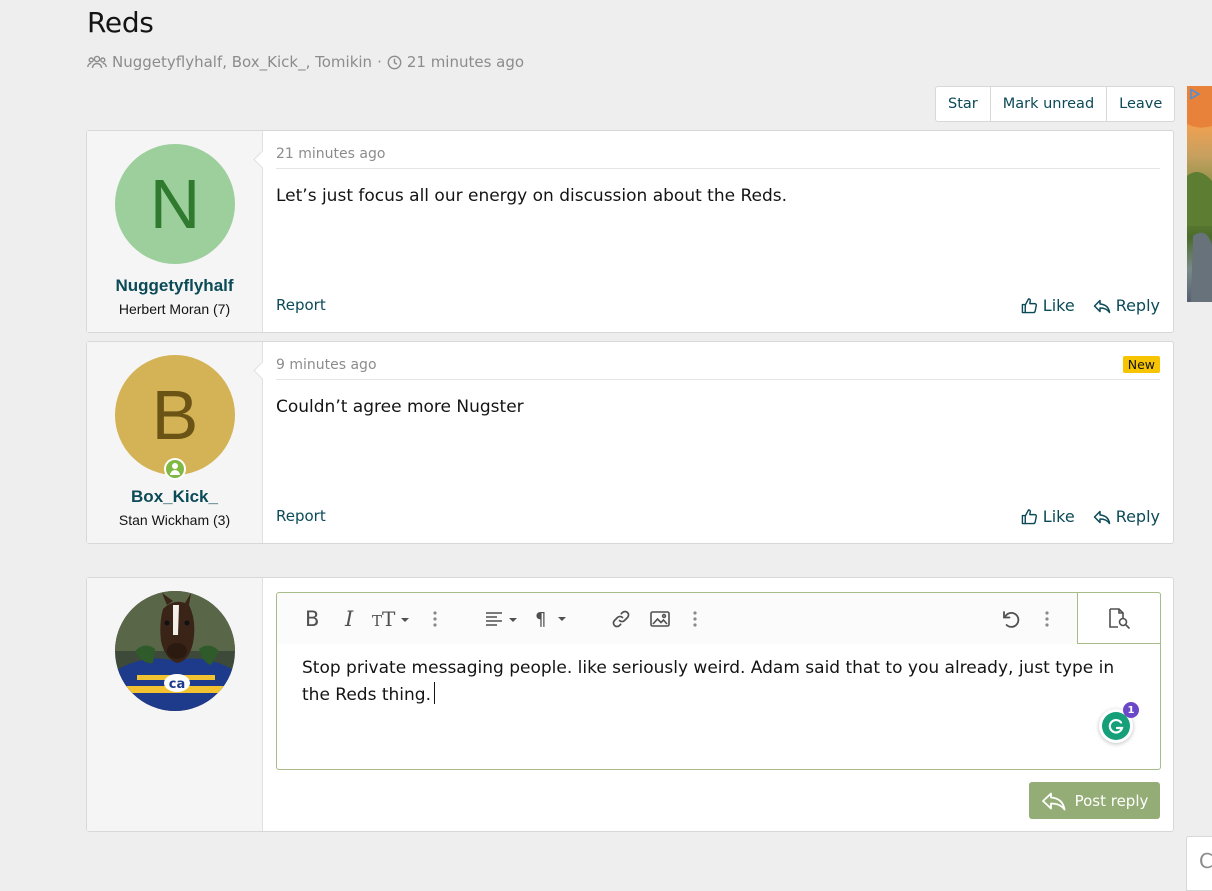 The image size is (1212, 891). Describe the element at coordinates (1199, 863) in the screenshot. I see `side-panel-stub: C` at that location.